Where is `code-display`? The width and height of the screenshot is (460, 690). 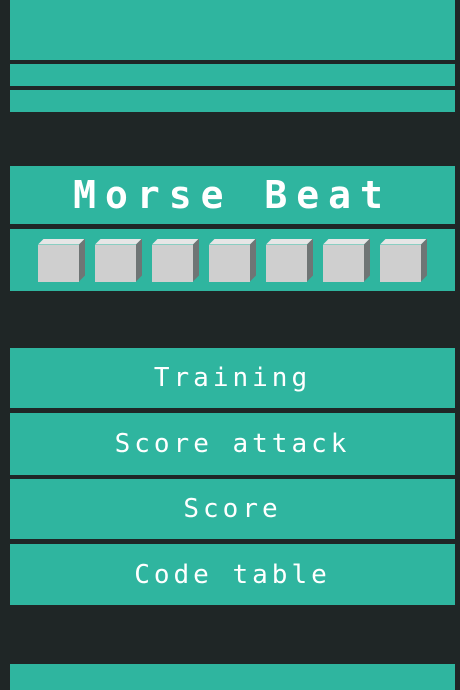
code-display is located at coordinates (232, 260).